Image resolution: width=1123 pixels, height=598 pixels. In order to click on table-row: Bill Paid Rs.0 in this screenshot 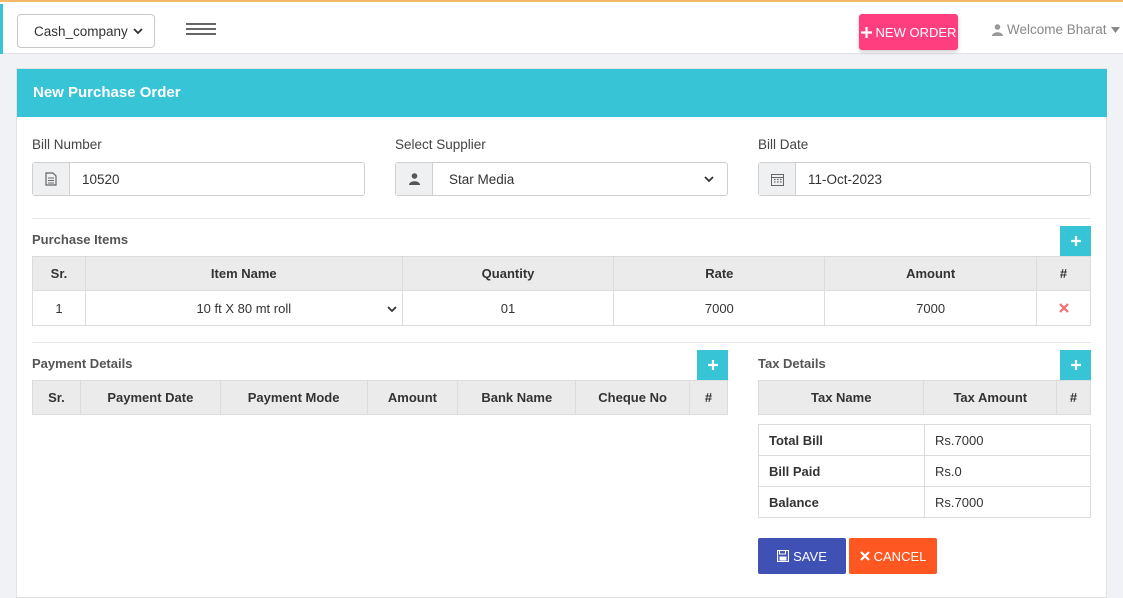, I will do `click(924, 471)`.